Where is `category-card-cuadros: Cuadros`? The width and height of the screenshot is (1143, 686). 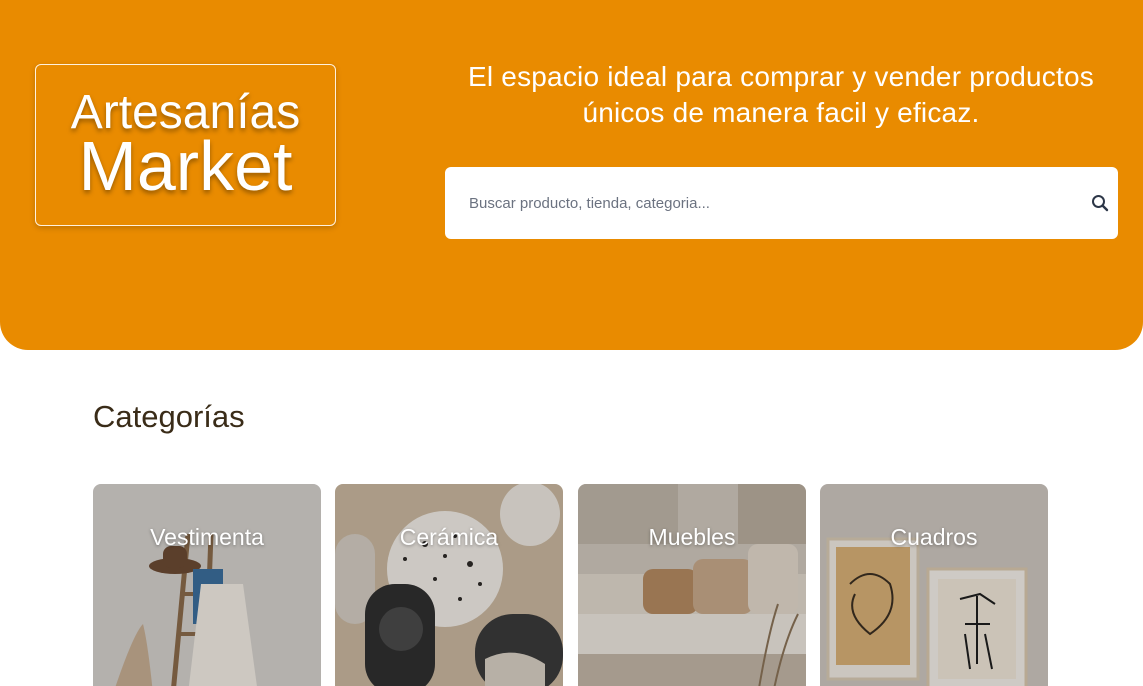
category-card-cuadros: Cuadros is located at coordinates (934, 585).